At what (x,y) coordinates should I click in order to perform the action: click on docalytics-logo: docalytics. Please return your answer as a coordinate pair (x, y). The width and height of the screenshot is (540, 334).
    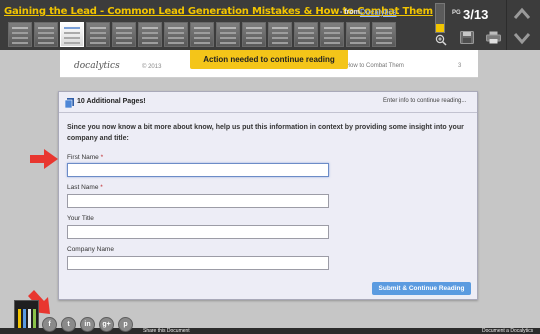
    Looking at the image, I should click on (97, 66).